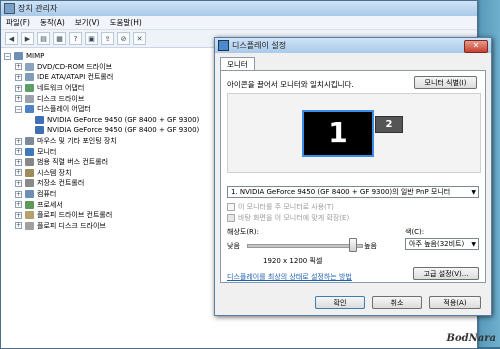 This screenshot has width=500, height=349. I want to click on primary-monitor-label: 이 모니터를 주 모니터로 사용(T), so click(286, 207).